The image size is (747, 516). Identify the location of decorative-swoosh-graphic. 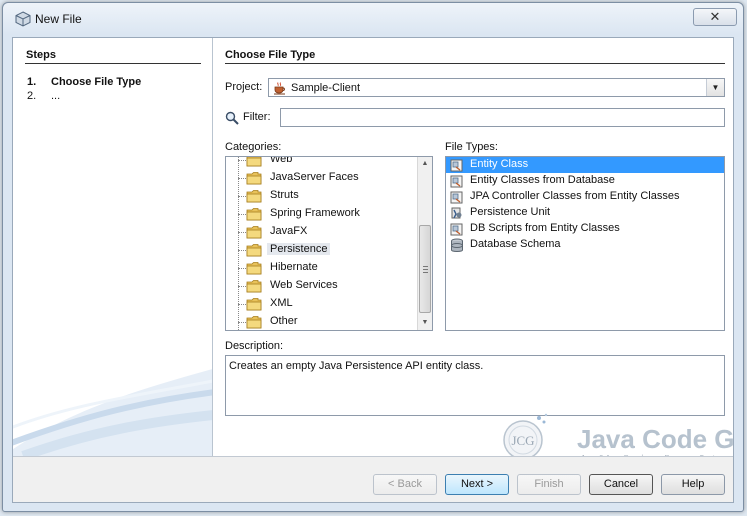
(112, 412).